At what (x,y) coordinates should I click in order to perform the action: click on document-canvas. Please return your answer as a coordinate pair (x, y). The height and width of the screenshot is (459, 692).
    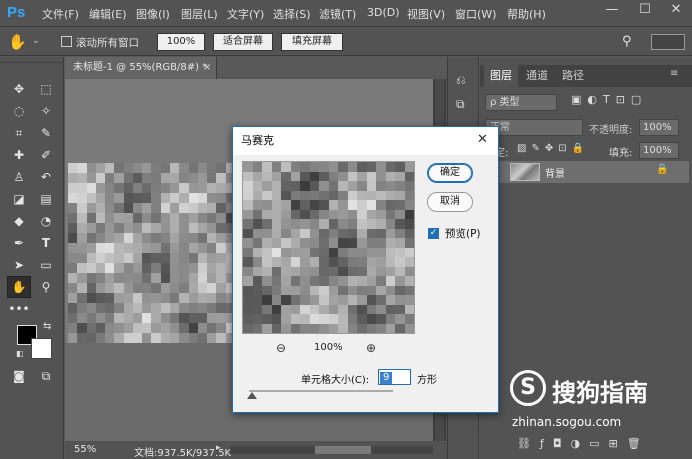
    Looking at the image, I should click on (151, 253).